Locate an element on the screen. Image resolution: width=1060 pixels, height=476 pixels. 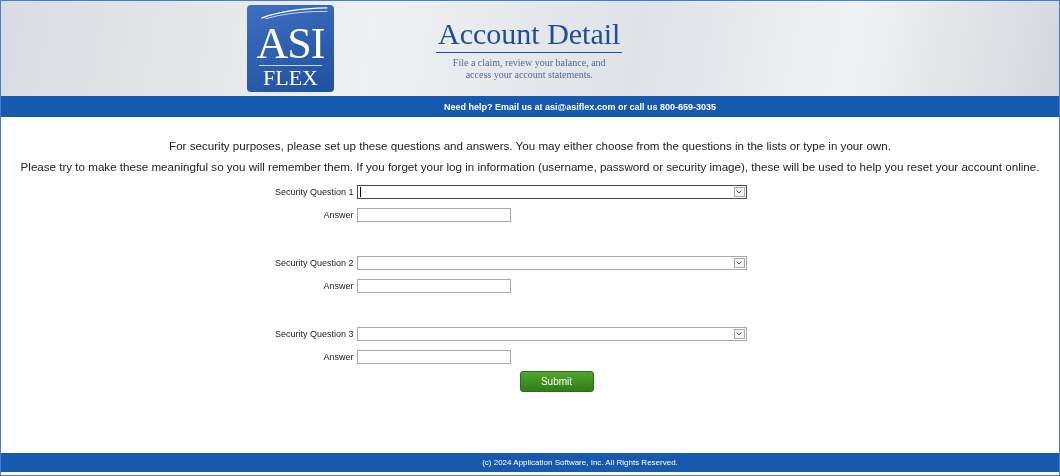
field-label: Security Question 1 is located at coordinates (313, 192).